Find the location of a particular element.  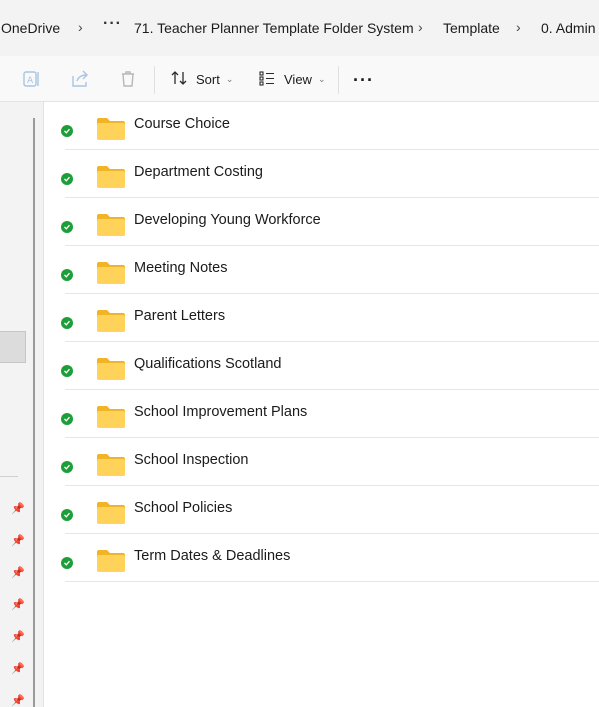

view-button: View ⌄ is located at coordinates (292, 79).